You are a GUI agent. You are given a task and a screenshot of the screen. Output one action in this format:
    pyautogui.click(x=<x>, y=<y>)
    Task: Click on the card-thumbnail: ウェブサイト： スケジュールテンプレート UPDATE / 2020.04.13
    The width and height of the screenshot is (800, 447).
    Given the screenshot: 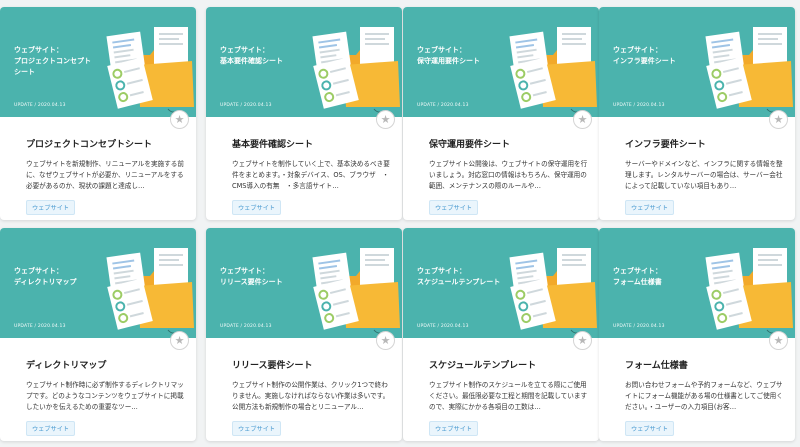 What is the action you would take?
    pyautogui.click(x=501, y=283)
    